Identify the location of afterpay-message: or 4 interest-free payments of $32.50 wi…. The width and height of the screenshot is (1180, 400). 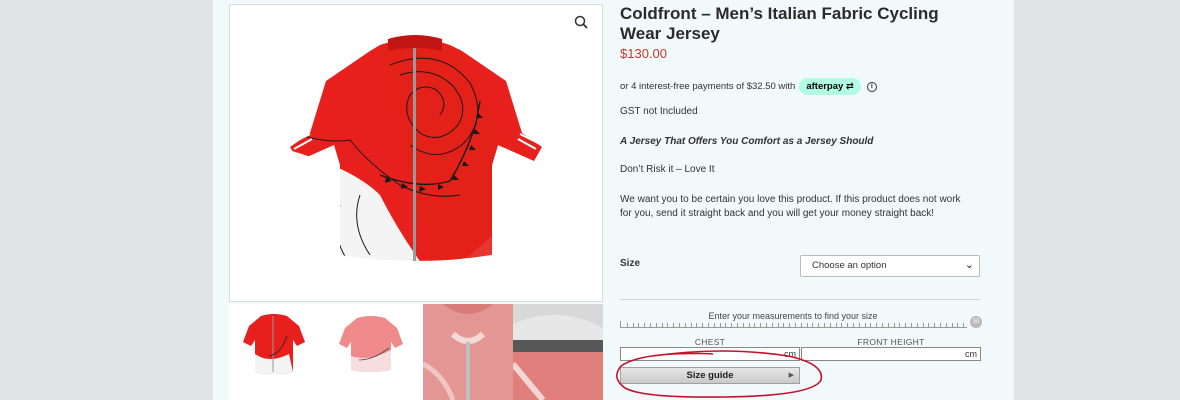
(748, 86).